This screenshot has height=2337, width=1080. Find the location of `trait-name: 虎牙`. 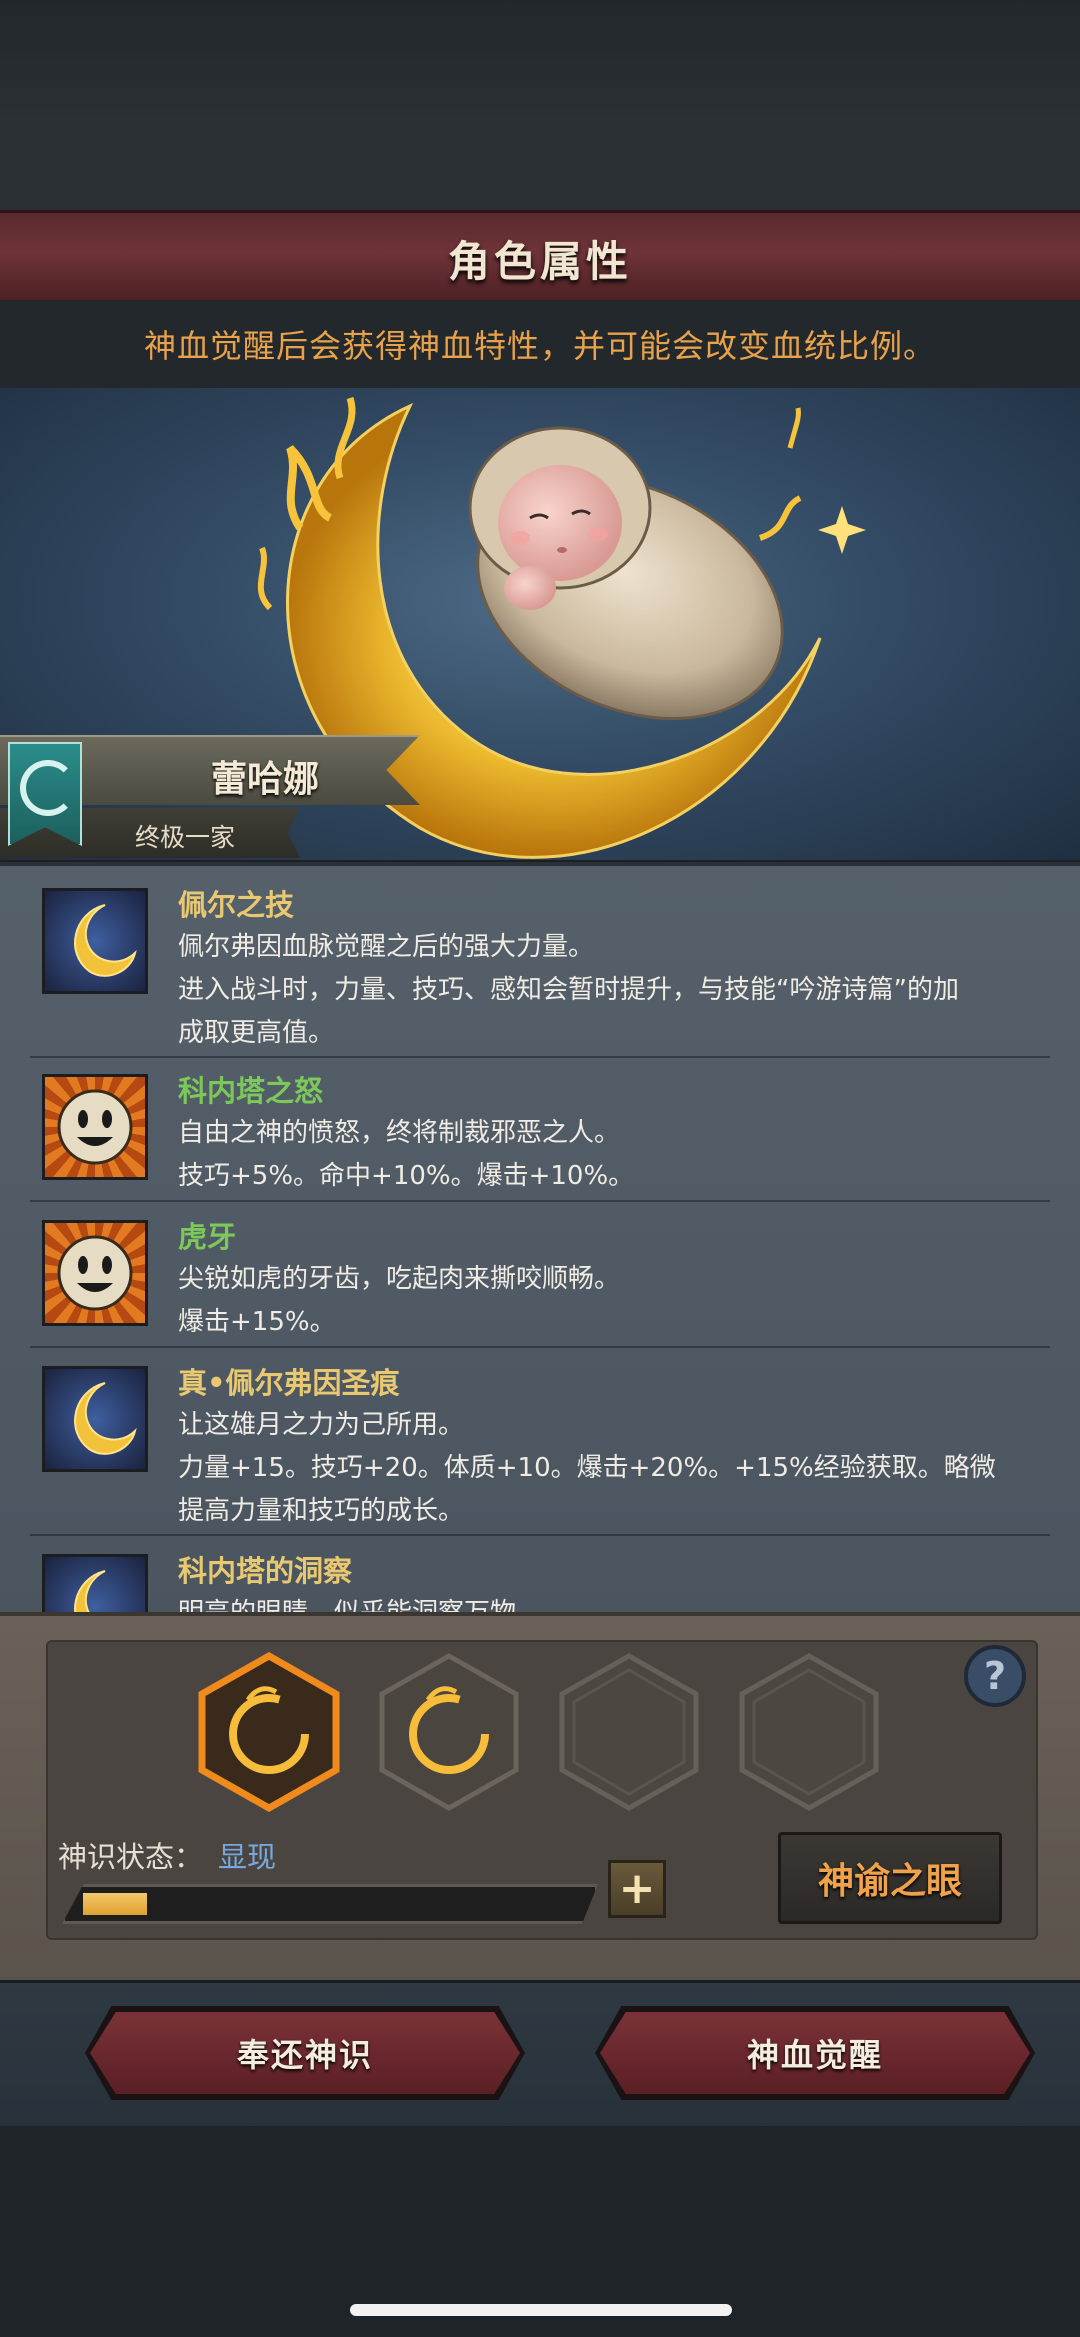

trait-name: 虎牙 is located at coordinates (207, 1237).